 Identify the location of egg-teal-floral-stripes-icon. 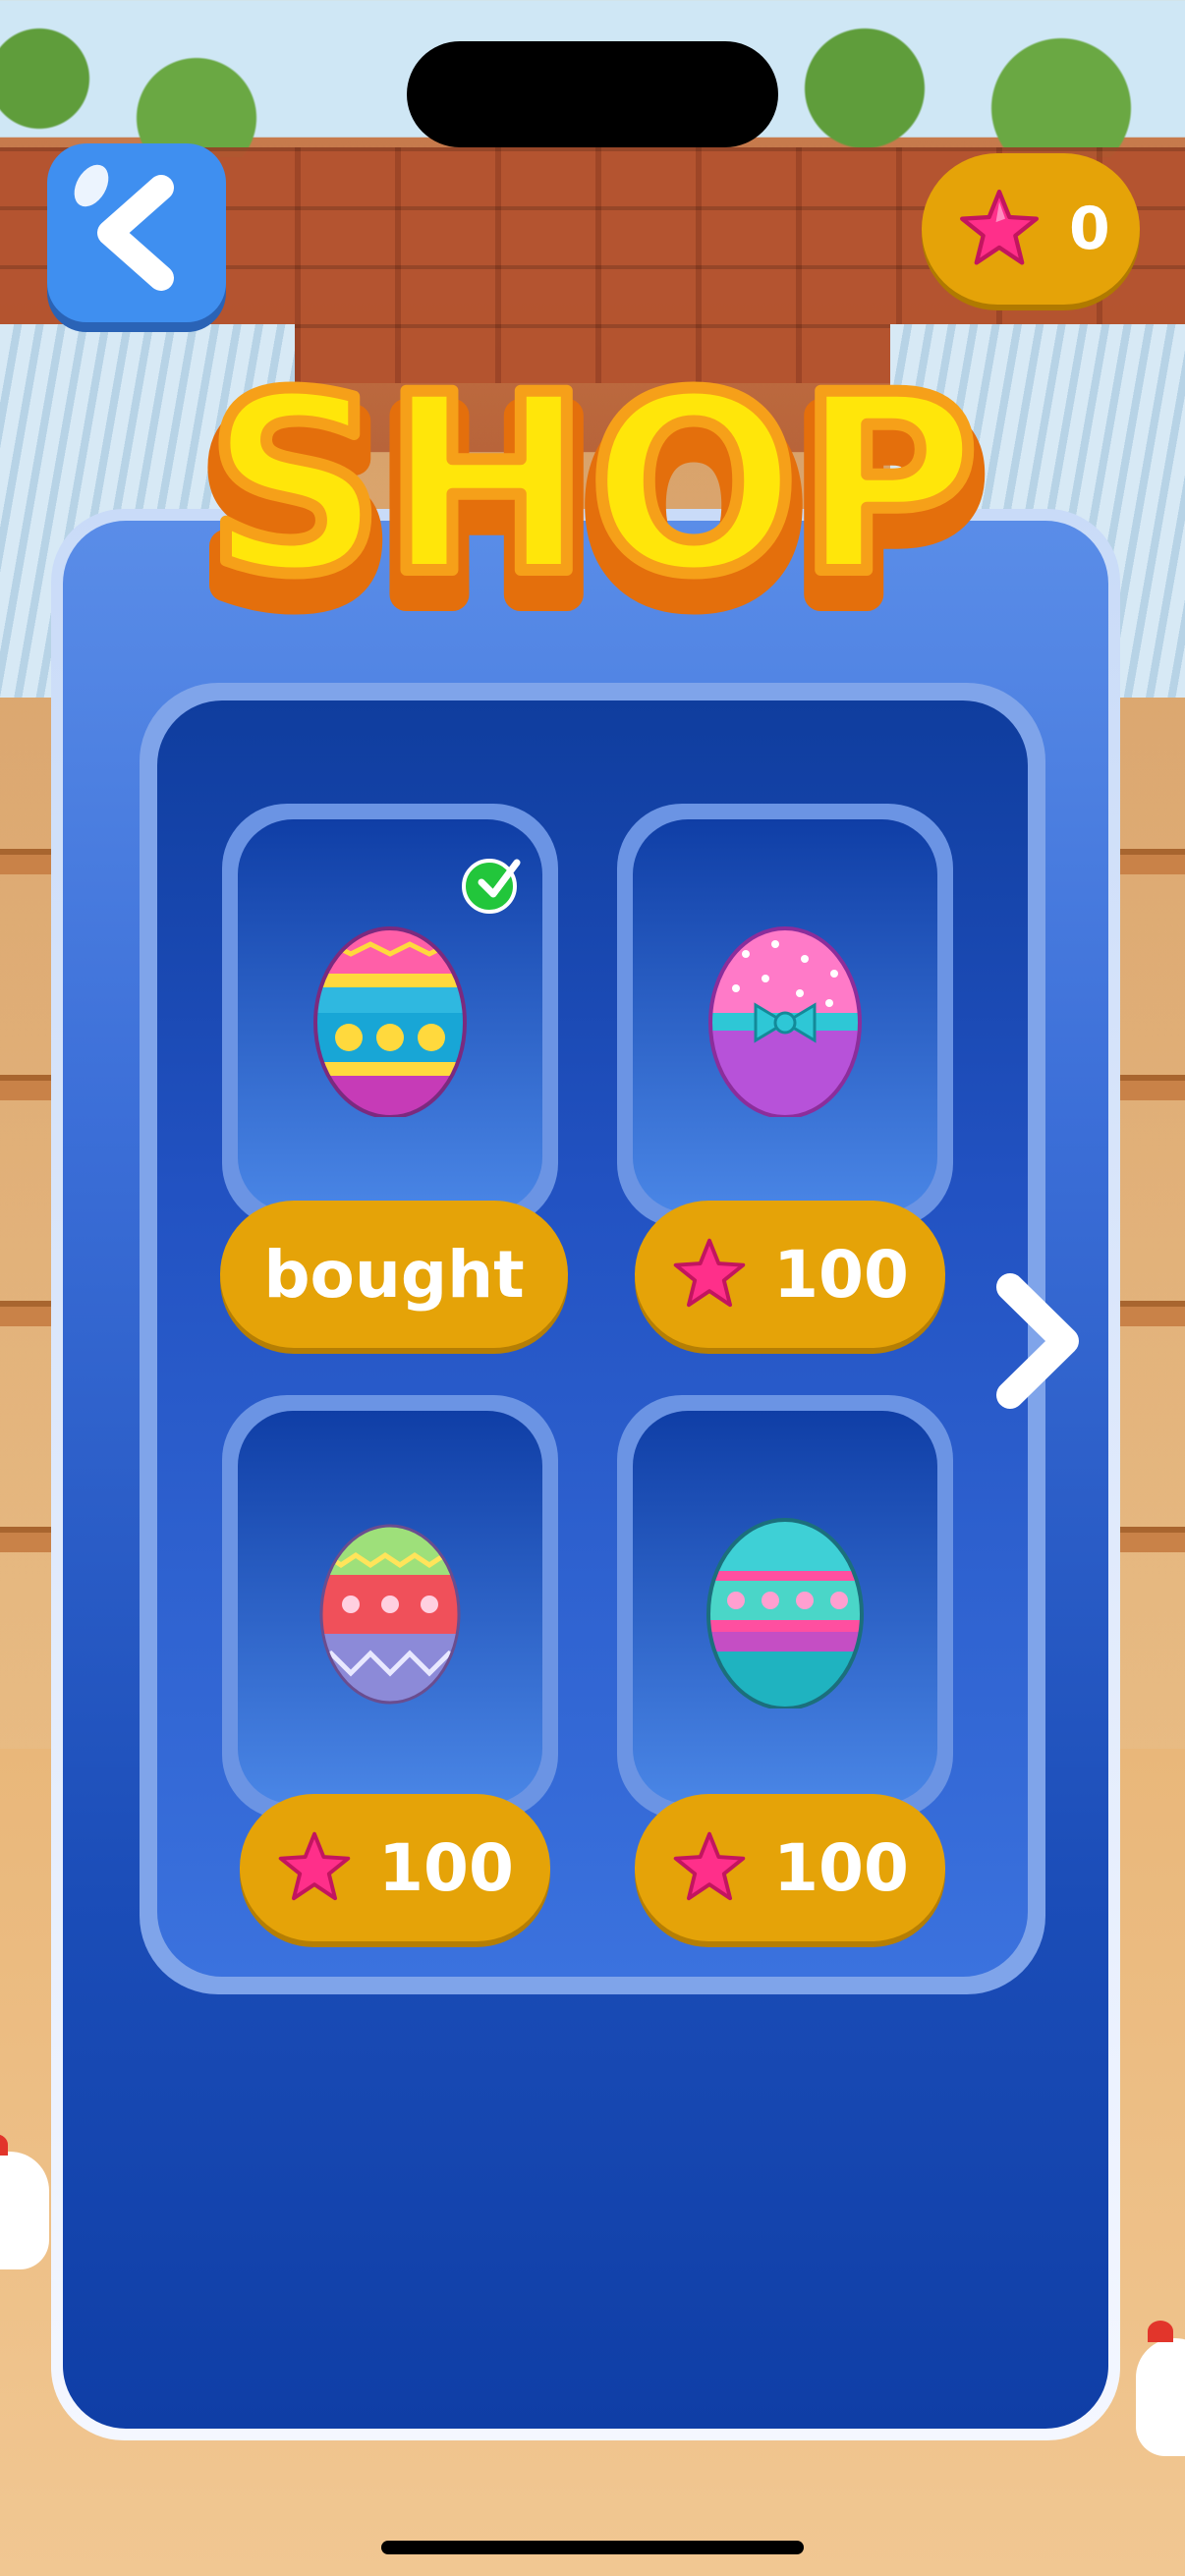
(785, 1613).